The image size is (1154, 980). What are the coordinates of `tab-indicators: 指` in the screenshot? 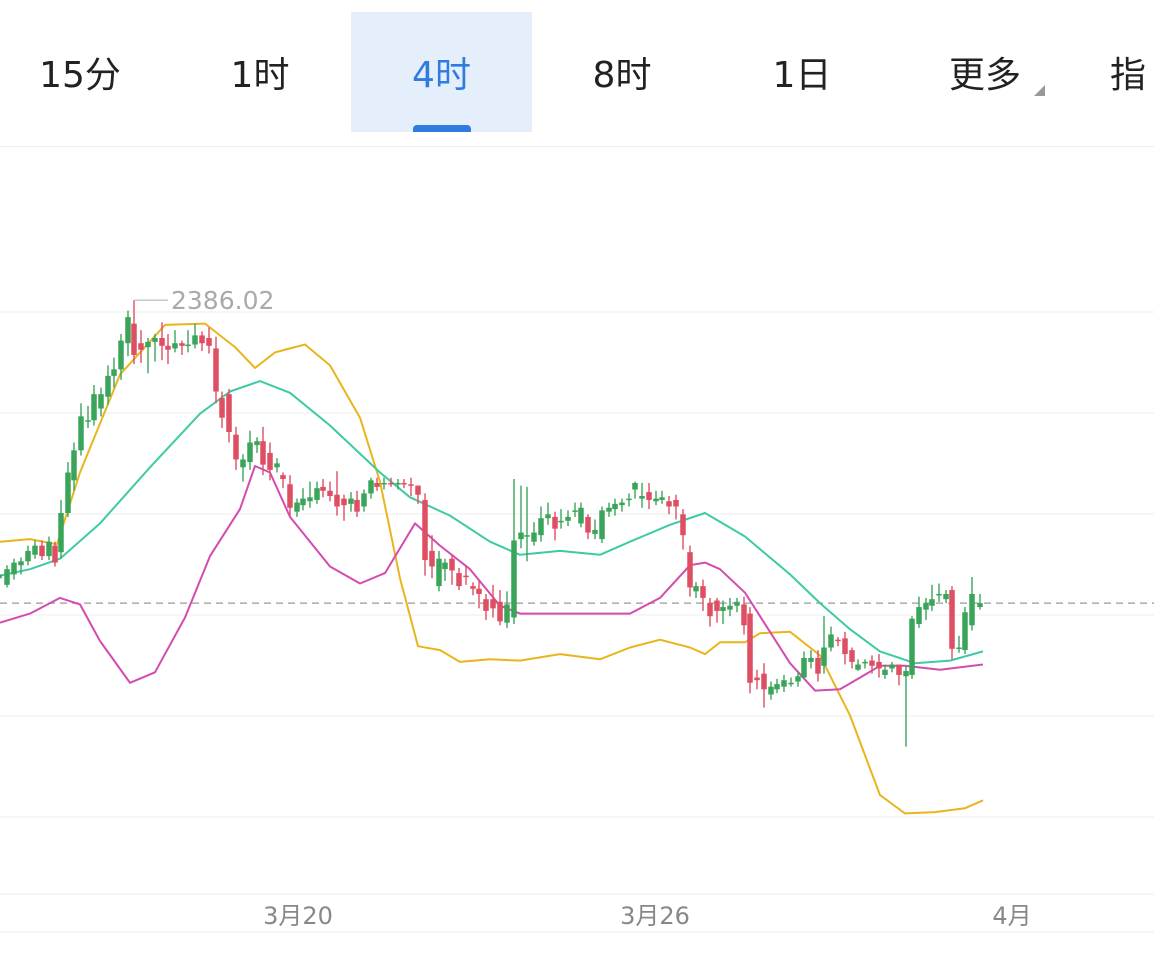 It's located at (1132, 72).